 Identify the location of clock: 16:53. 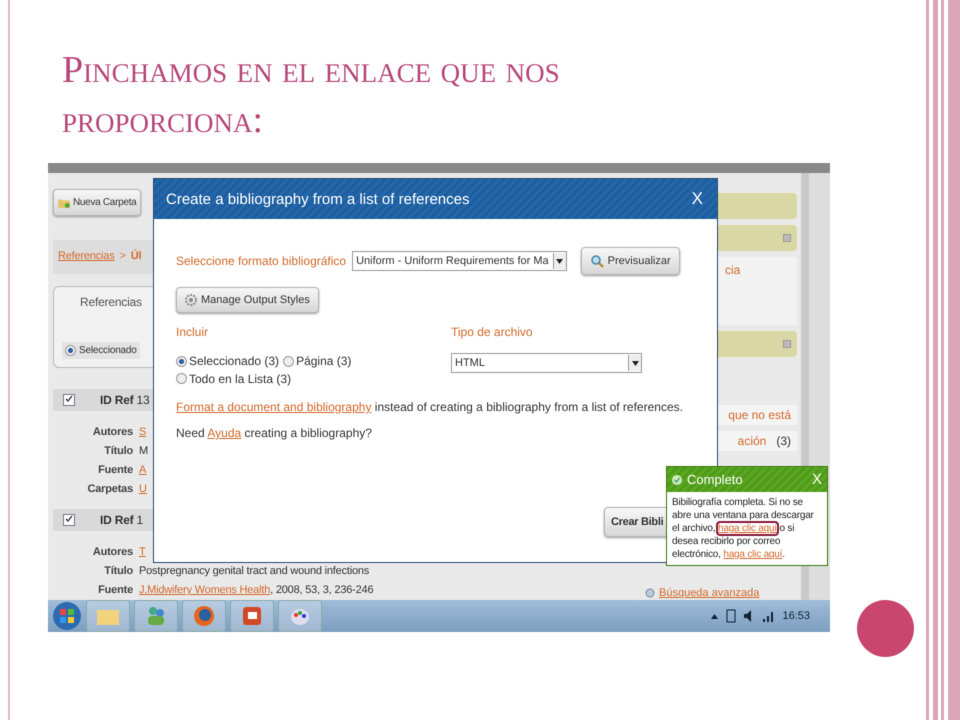
(796, 616).